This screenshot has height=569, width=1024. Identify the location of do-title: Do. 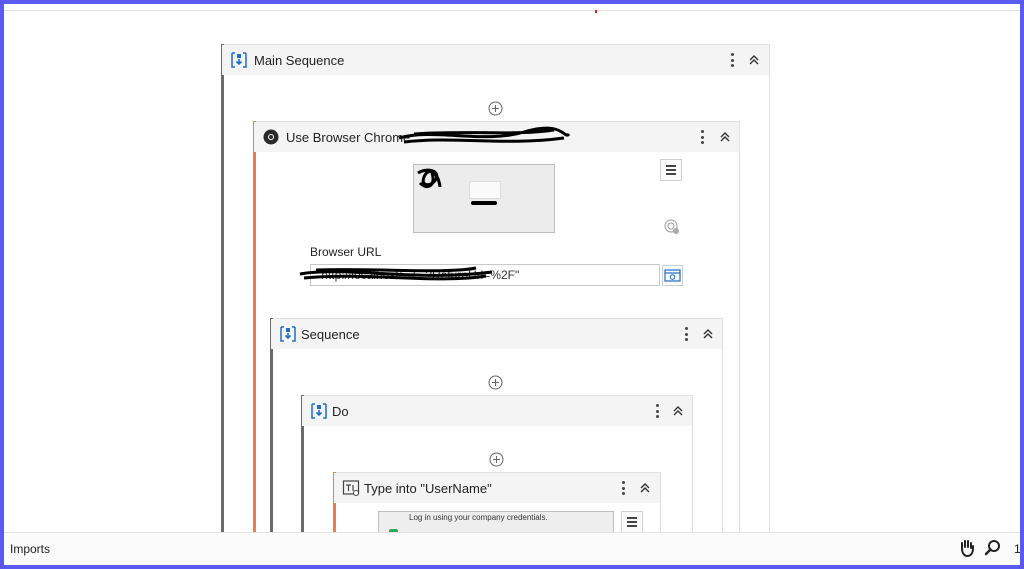
(340, 411).